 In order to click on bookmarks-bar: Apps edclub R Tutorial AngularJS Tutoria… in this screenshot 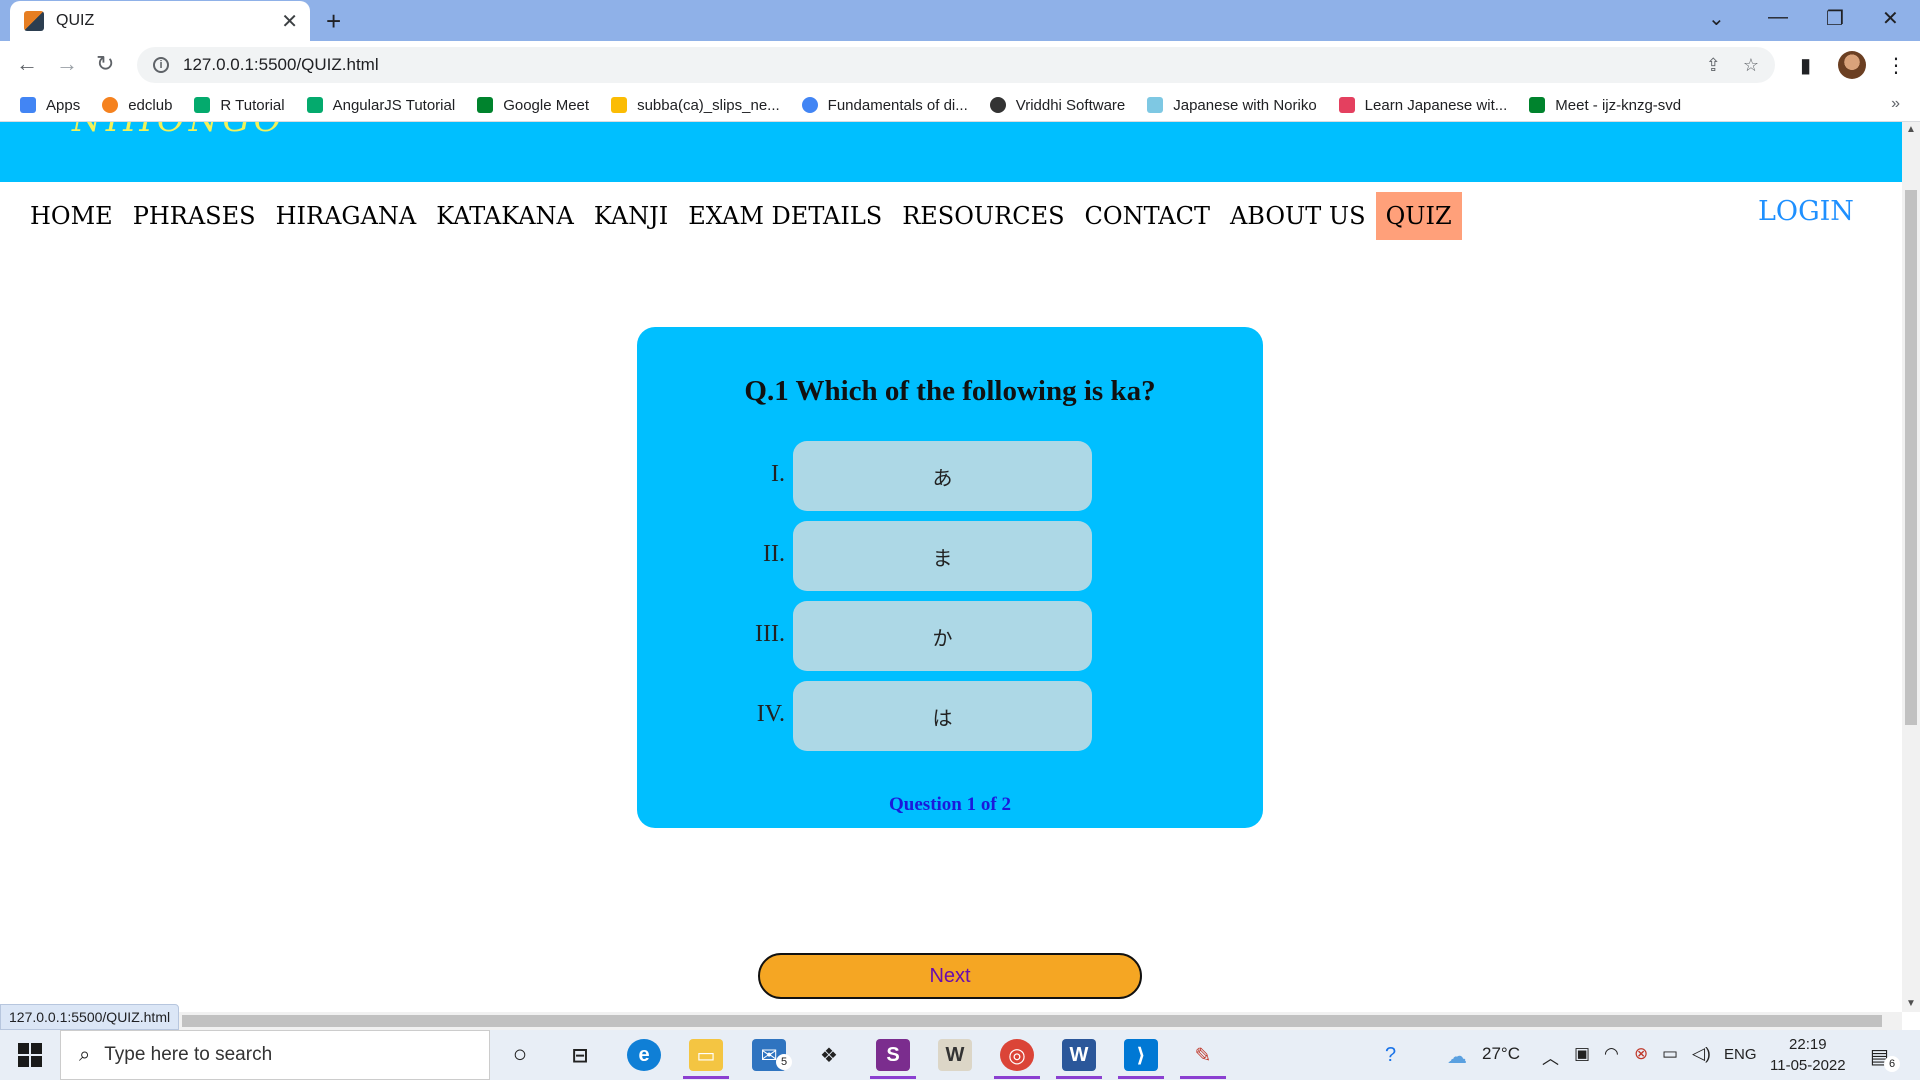, I will do `click(960, 105)`.